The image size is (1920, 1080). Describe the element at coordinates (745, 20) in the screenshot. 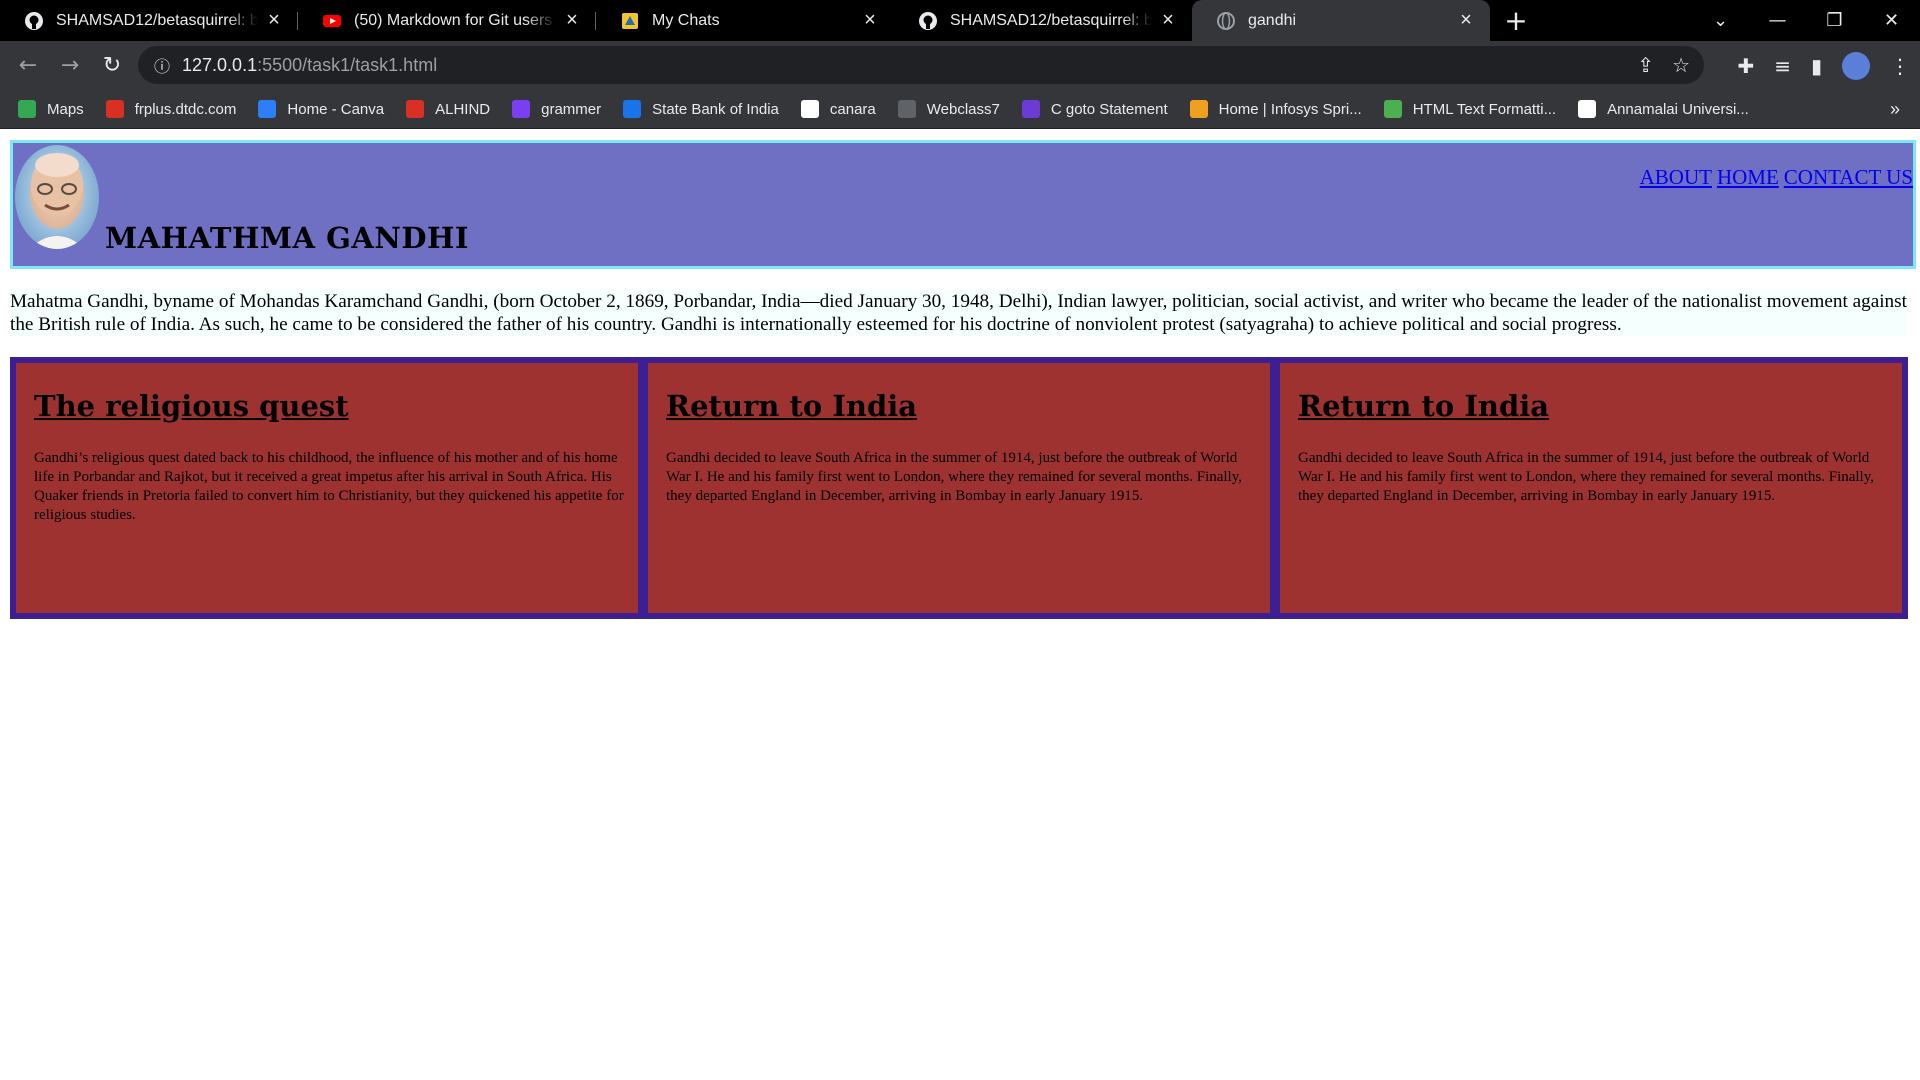

I see `browser-tab: My Chats ×` at that location.